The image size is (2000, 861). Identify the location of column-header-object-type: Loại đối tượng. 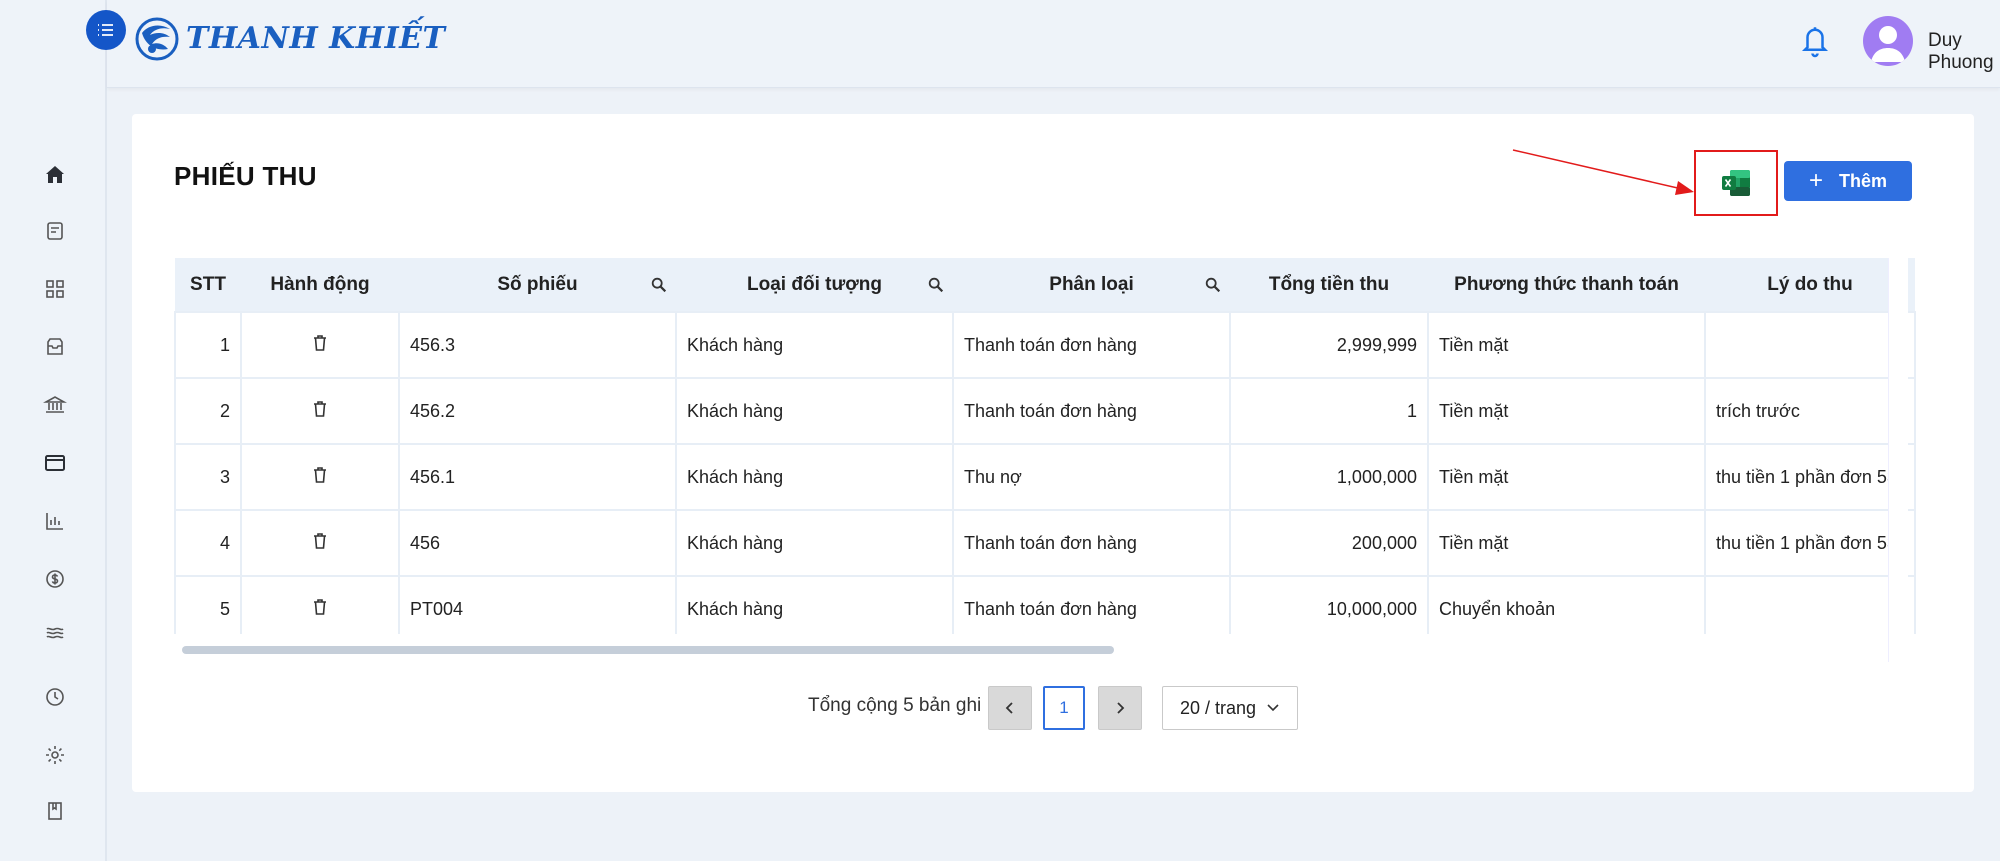
(814, 285).